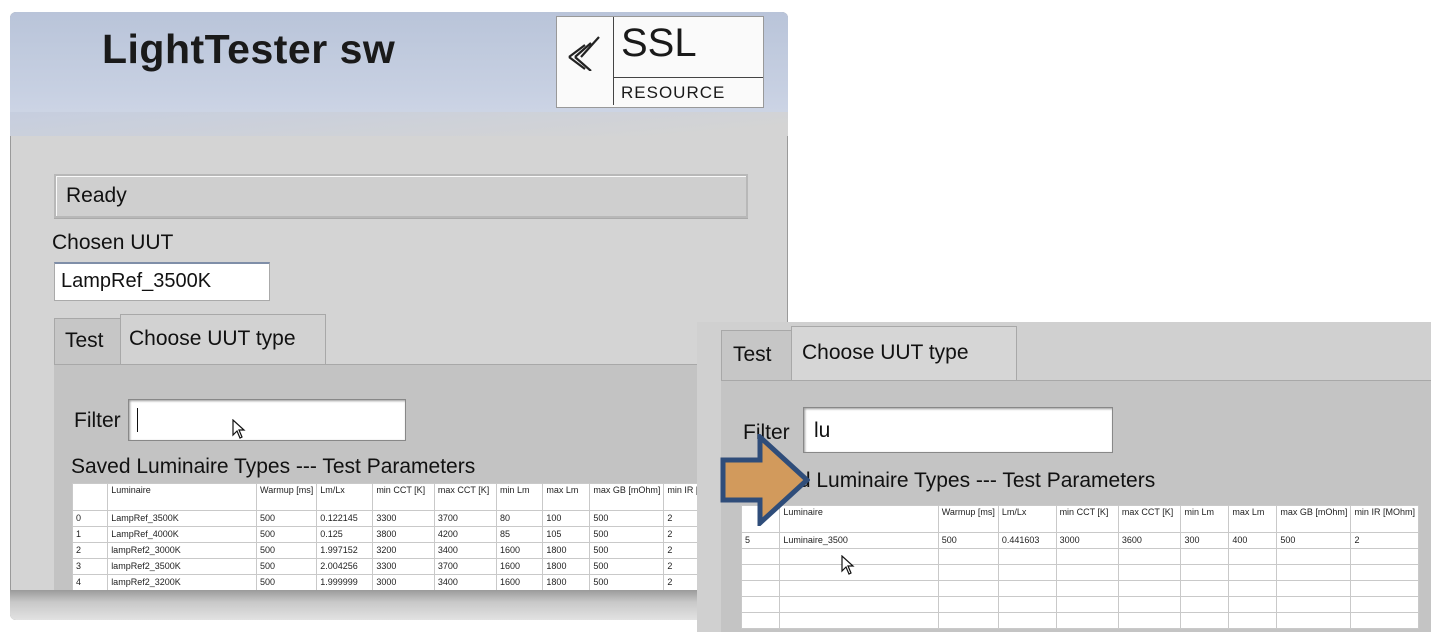  What do you see at coordinates (627, 497) in the screenshot?
I see `column-header: max GB [mOhm]` at bounding box center [627, 497].